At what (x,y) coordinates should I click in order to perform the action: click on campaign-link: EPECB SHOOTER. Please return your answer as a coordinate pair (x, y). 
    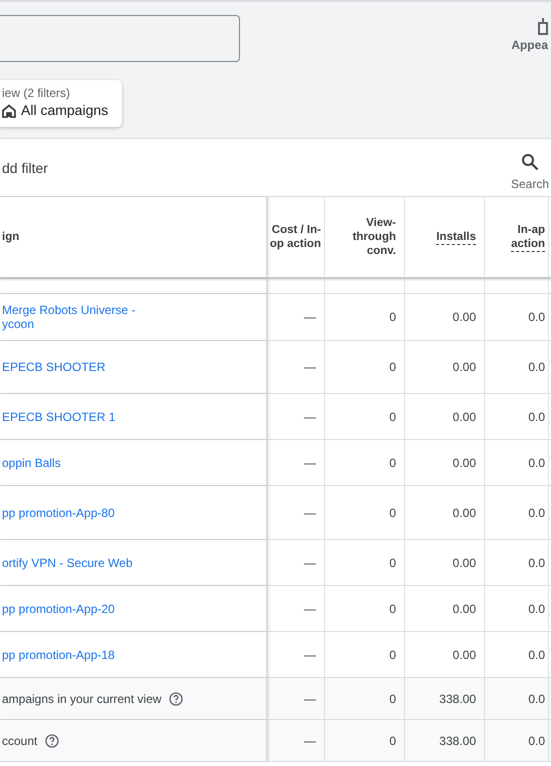
    Looking at the image, I should click on (54, 367).